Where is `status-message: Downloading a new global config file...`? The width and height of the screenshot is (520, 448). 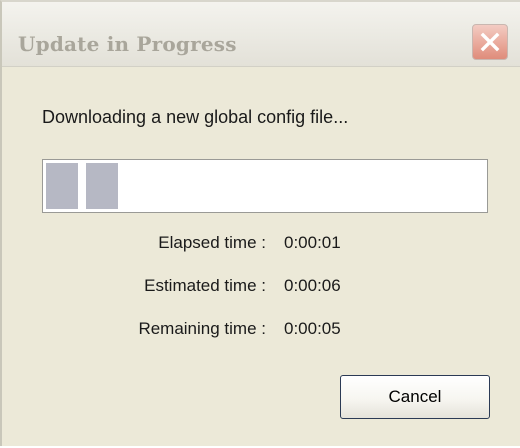
status-message: Downloading a new global config file... is located at coordinates (195, 117).